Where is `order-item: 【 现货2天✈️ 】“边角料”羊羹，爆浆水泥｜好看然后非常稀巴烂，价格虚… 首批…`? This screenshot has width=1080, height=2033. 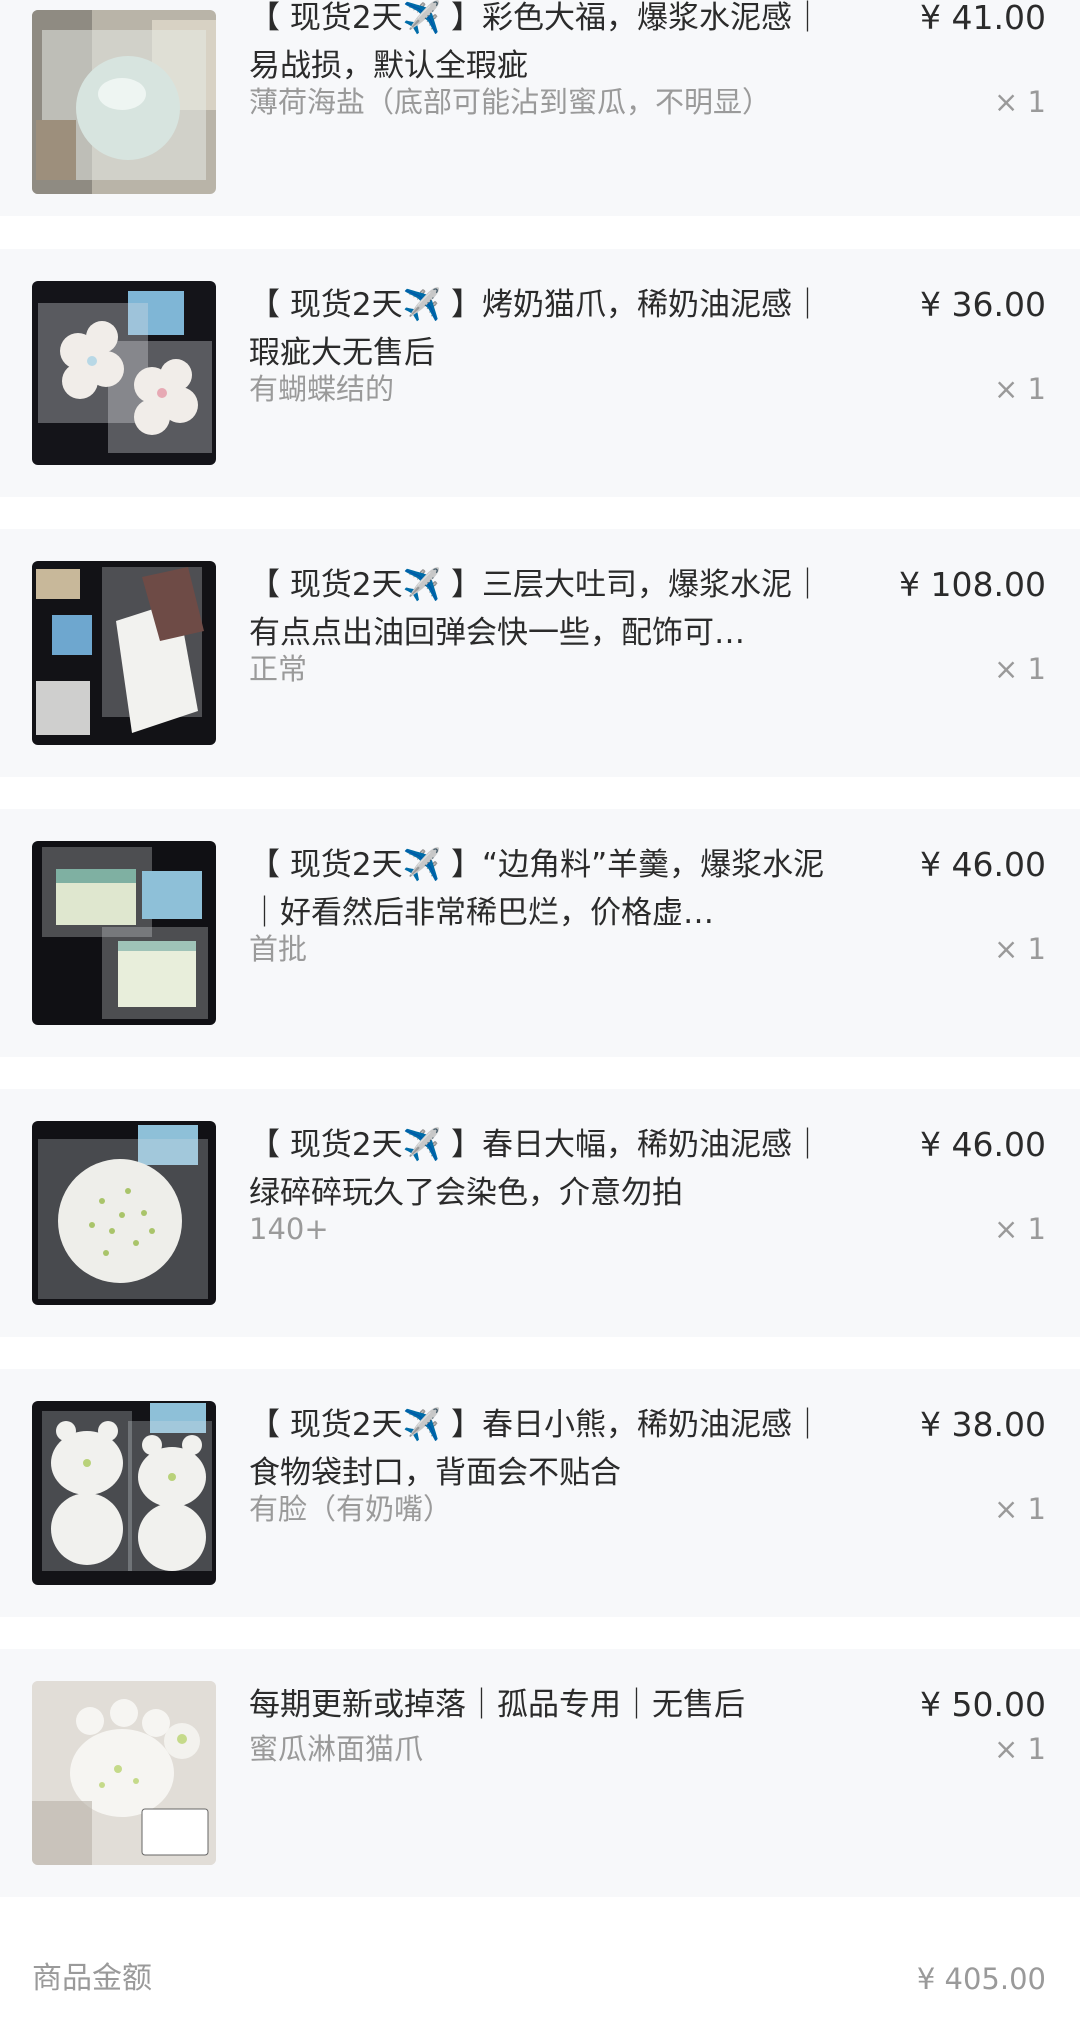 order-item: 【 现货2天✈️ 】“边角料”羊羹，爆浆水泥｜好看然后非常稀巴烂，价格虚… 首批… is located at coordinates (540, 933).